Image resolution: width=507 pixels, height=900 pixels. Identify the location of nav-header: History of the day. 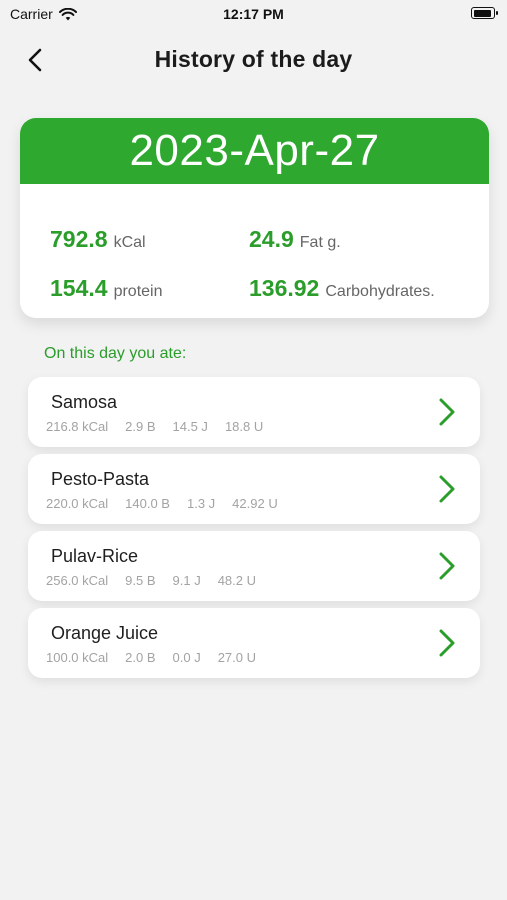
(253, 60).